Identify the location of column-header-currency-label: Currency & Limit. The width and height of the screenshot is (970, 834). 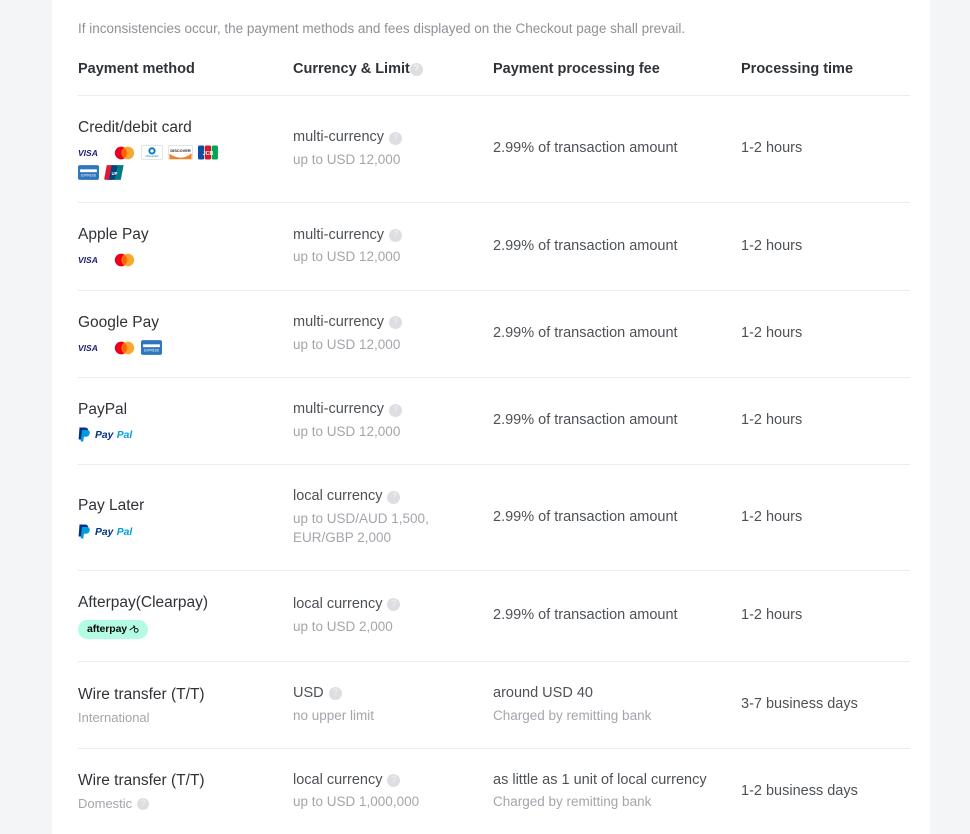
(351, 68).